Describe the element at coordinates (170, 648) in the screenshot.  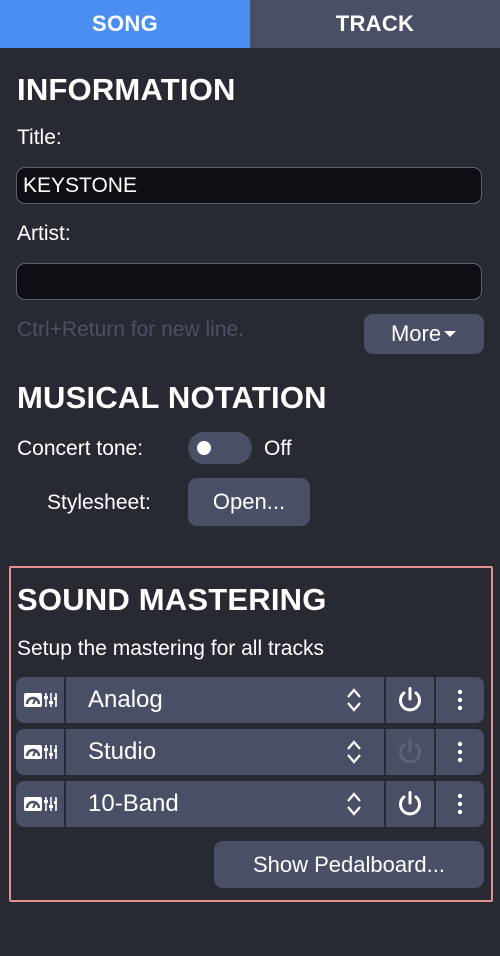
I see `mastering-description: Setup the mastering for all tracks` at that location.